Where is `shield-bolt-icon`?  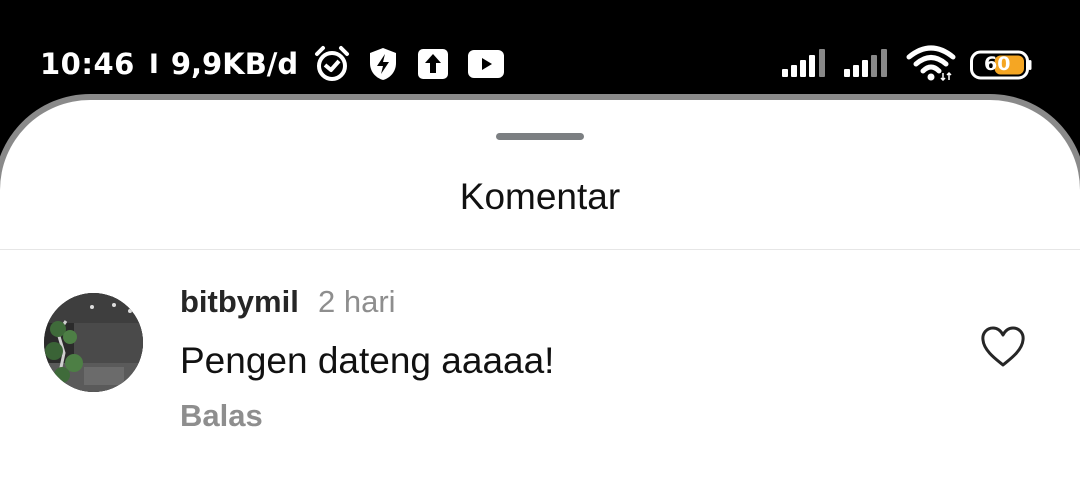
shield-bolt-icon is located at coordinates (383, 64).